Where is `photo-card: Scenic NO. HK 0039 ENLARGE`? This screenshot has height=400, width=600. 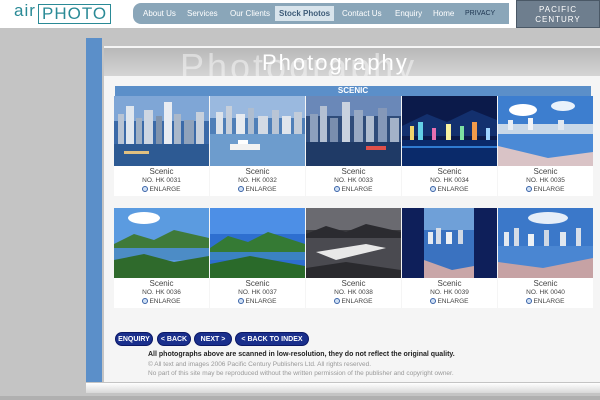 photo-card: Scenic NO. HK 0039 ENLARGE is located at coordinates (449, 258).